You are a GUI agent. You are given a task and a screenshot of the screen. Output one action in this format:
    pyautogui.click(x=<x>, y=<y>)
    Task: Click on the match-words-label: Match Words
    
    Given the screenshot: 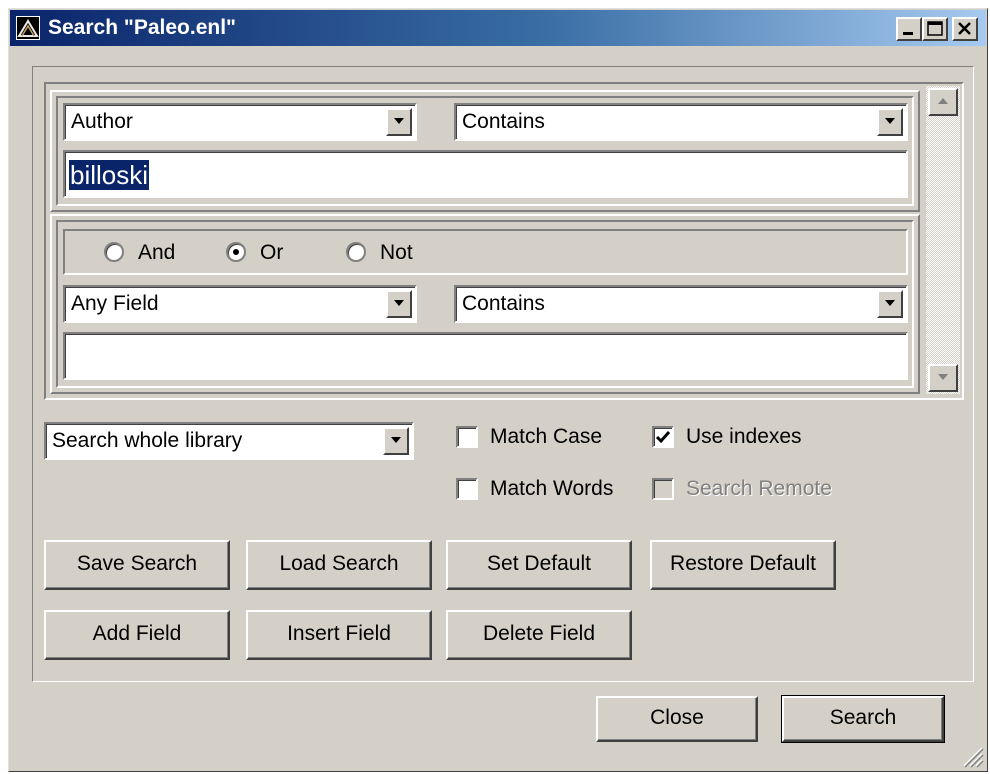 What is the action you would take?
    pyautogui.click(x=552, y=488)
    